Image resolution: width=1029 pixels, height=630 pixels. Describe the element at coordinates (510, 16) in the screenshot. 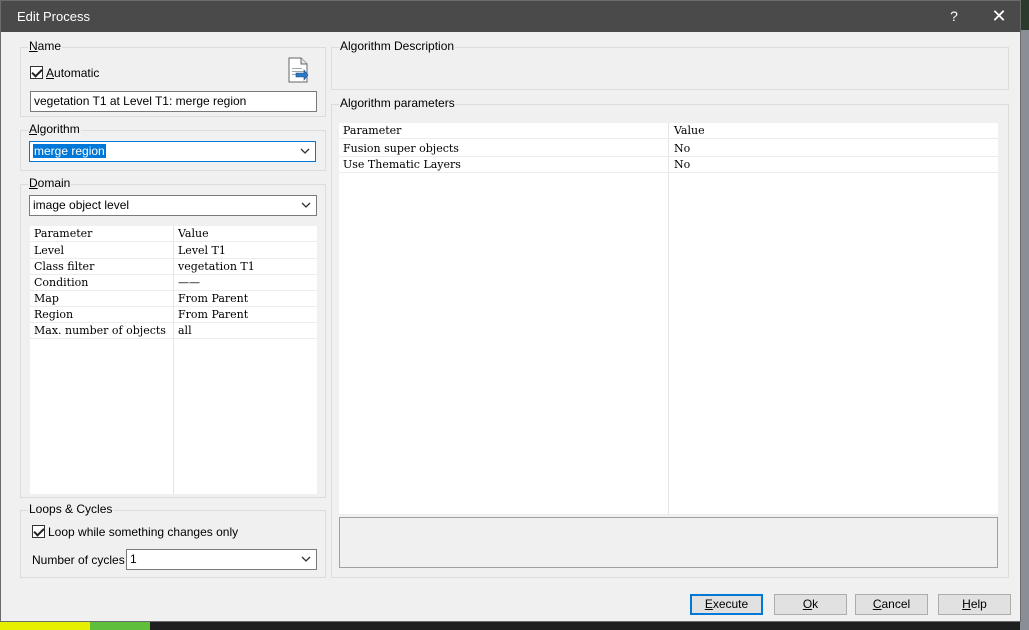

I see `title-bar: Edit Process ? ✕` at that location.